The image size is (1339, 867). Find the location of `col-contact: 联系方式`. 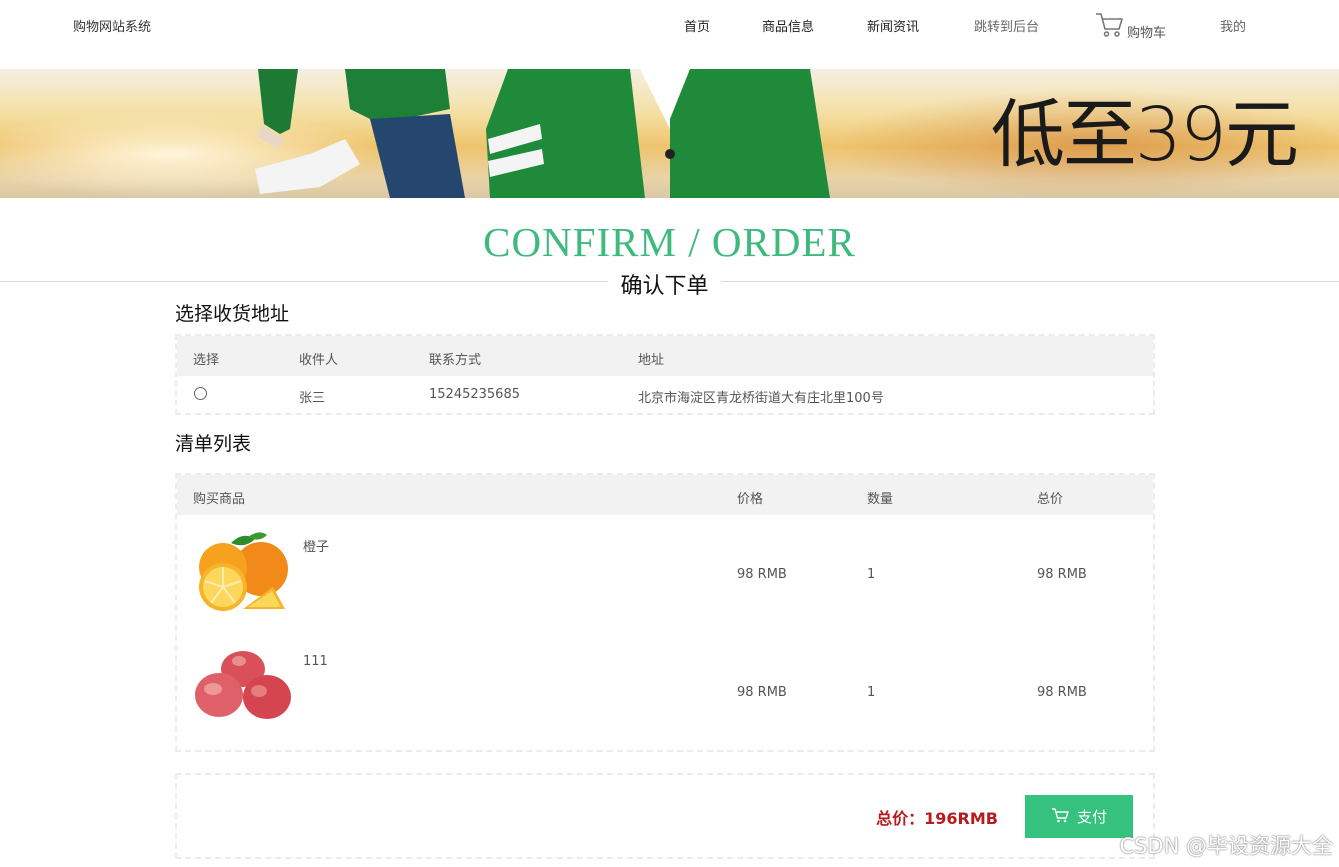

col-contact: 联系方式 is located at coordinates (455, 360).